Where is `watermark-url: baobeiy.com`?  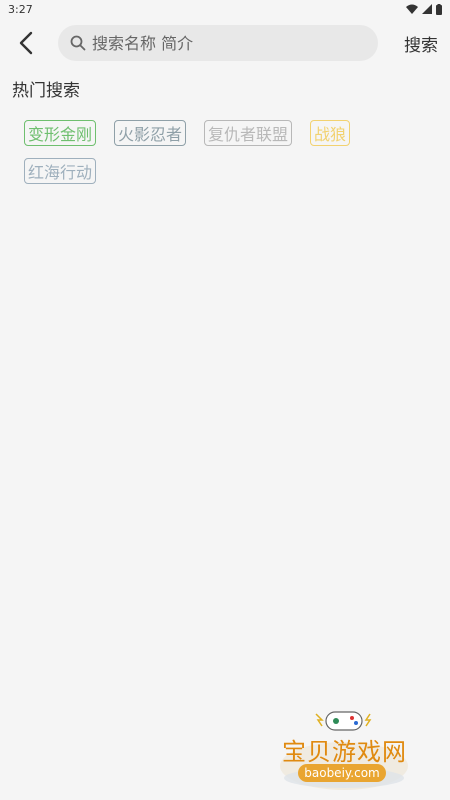 watermark-url: baobeiy.com is located at coordinates (342, 773).